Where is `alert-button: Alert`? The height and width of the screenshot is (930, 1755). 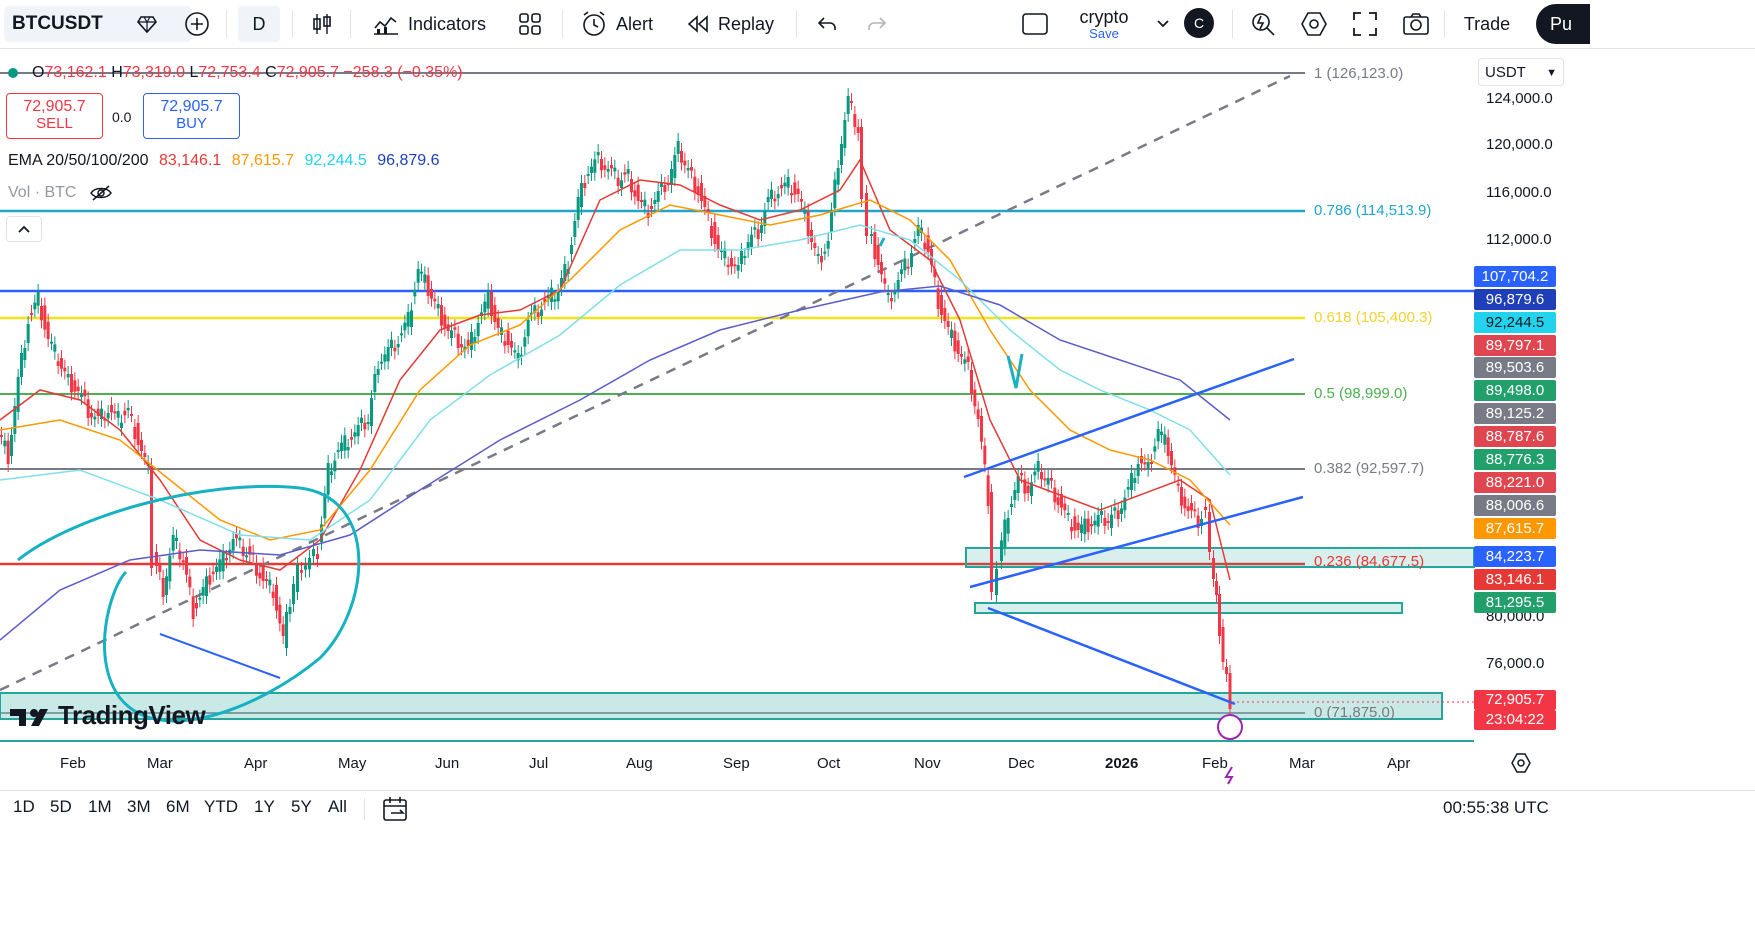 alert-button: Alert is located at coordinates (616, 24).